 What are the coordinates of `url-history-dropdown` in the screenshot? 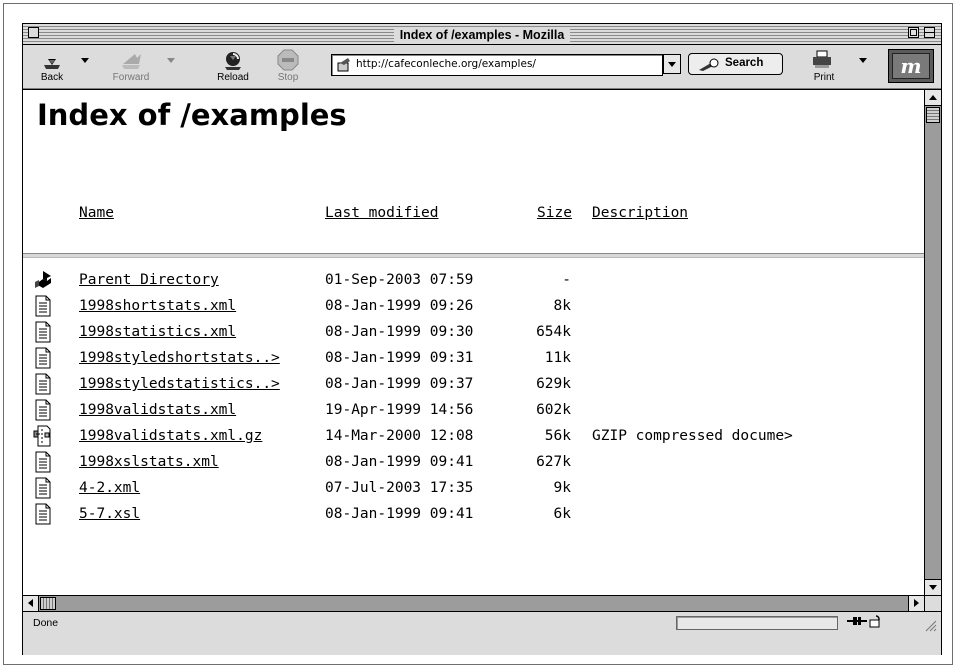 It's located at (672, 64).